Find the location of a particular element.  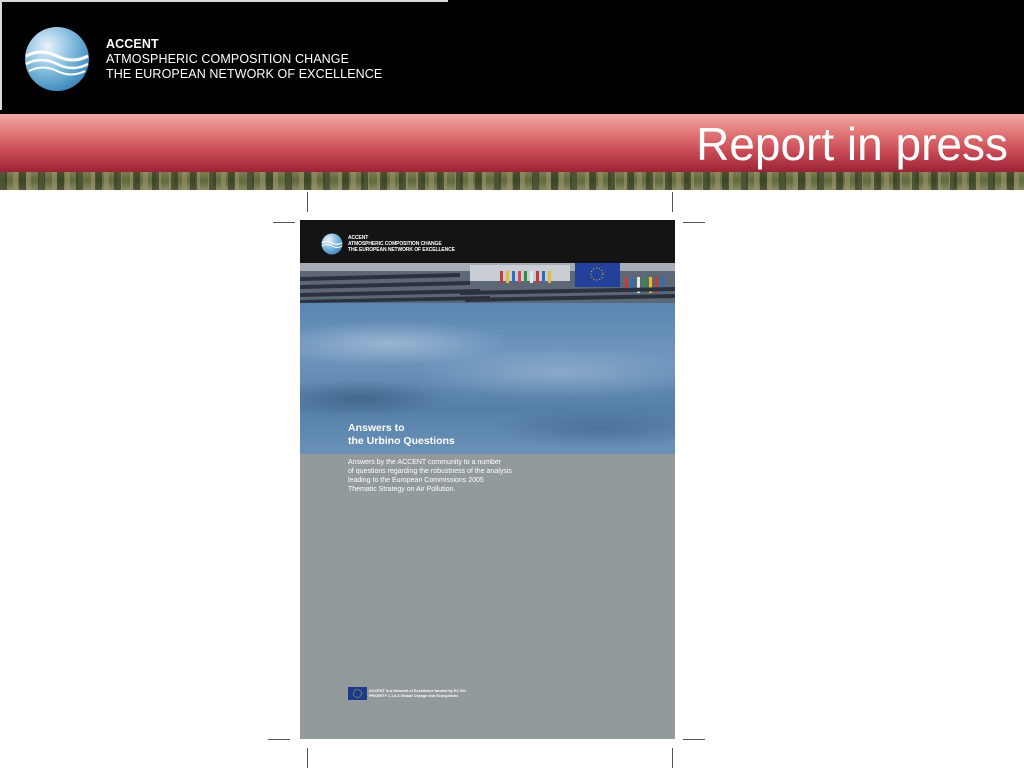

crop-mark-bl-h is located at coordinates (279, 739).